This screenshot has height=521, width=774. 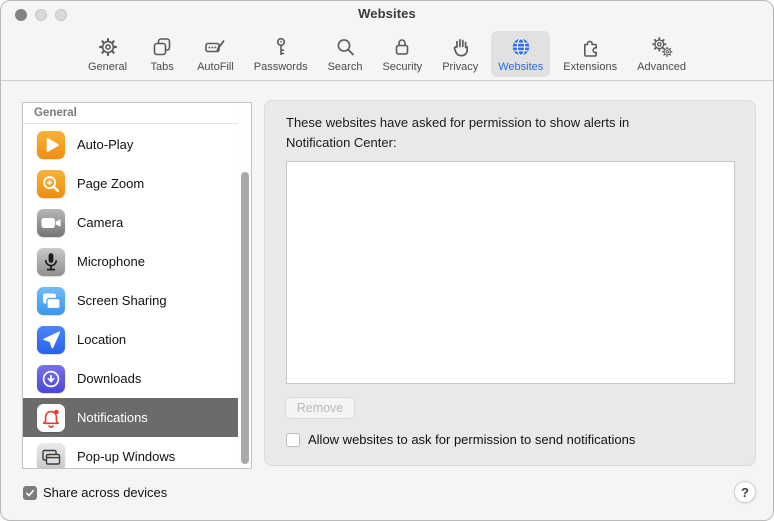 I want to click on sidebar-item-label: Auto-Play, so click(x=105, y=144).